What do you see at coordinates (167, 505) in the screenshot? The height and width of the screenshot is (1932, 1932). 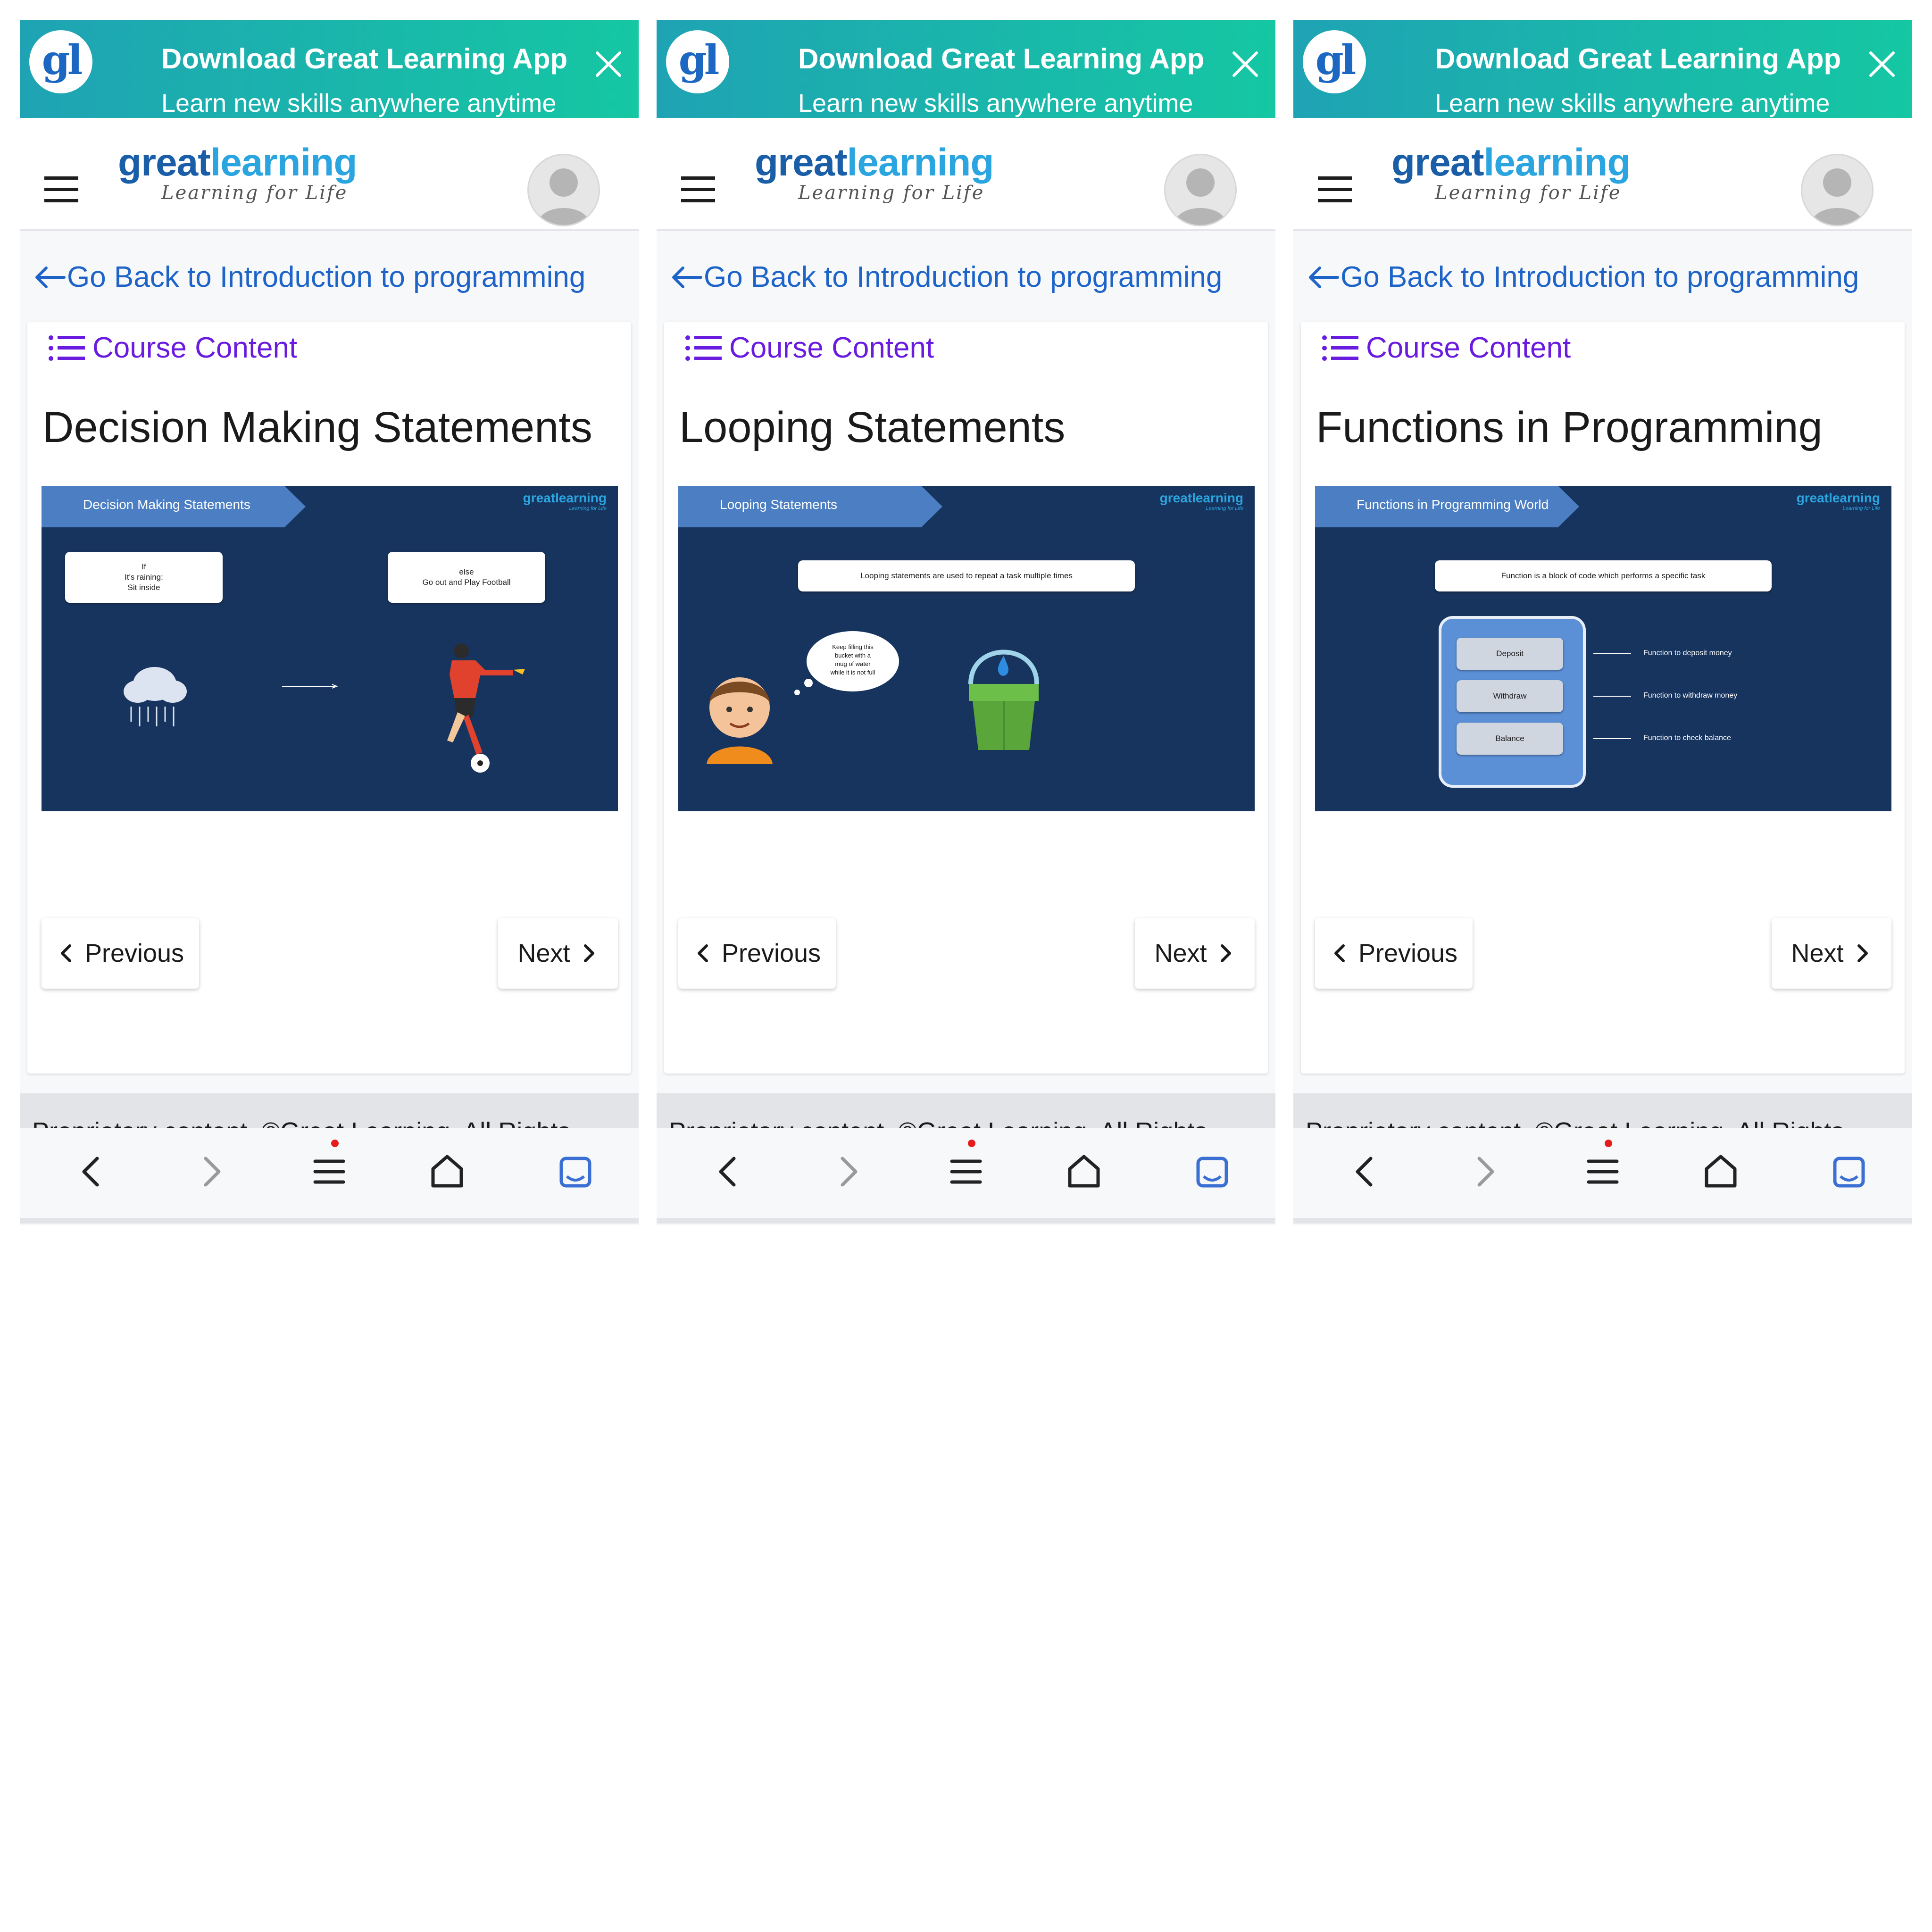 I see `slide-tab-text: Decision Making Statements` at bounding box center [167, 505].